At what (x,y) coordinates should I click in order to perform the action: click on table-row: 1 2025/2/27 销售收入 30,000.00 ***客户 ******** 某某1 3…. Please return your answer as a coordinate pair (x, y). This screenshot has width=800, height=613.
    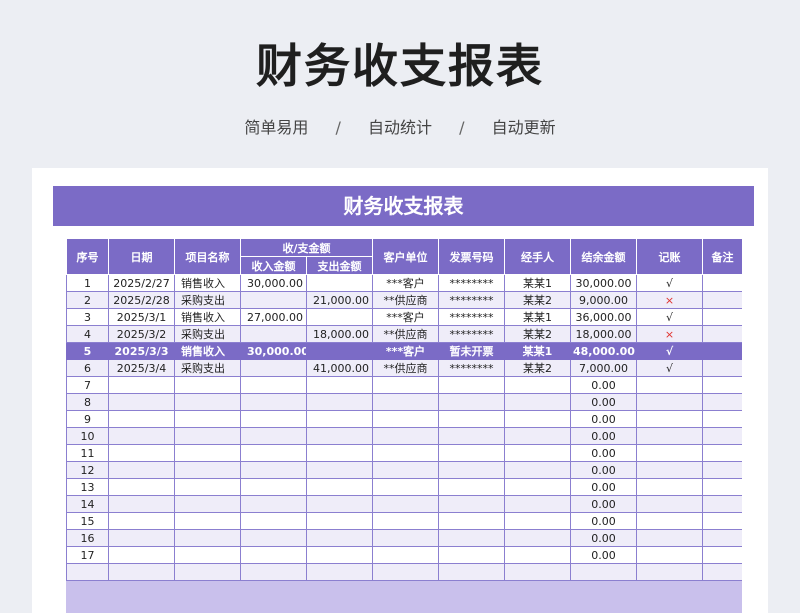
    Looking at the image, I should click on (404, 283).